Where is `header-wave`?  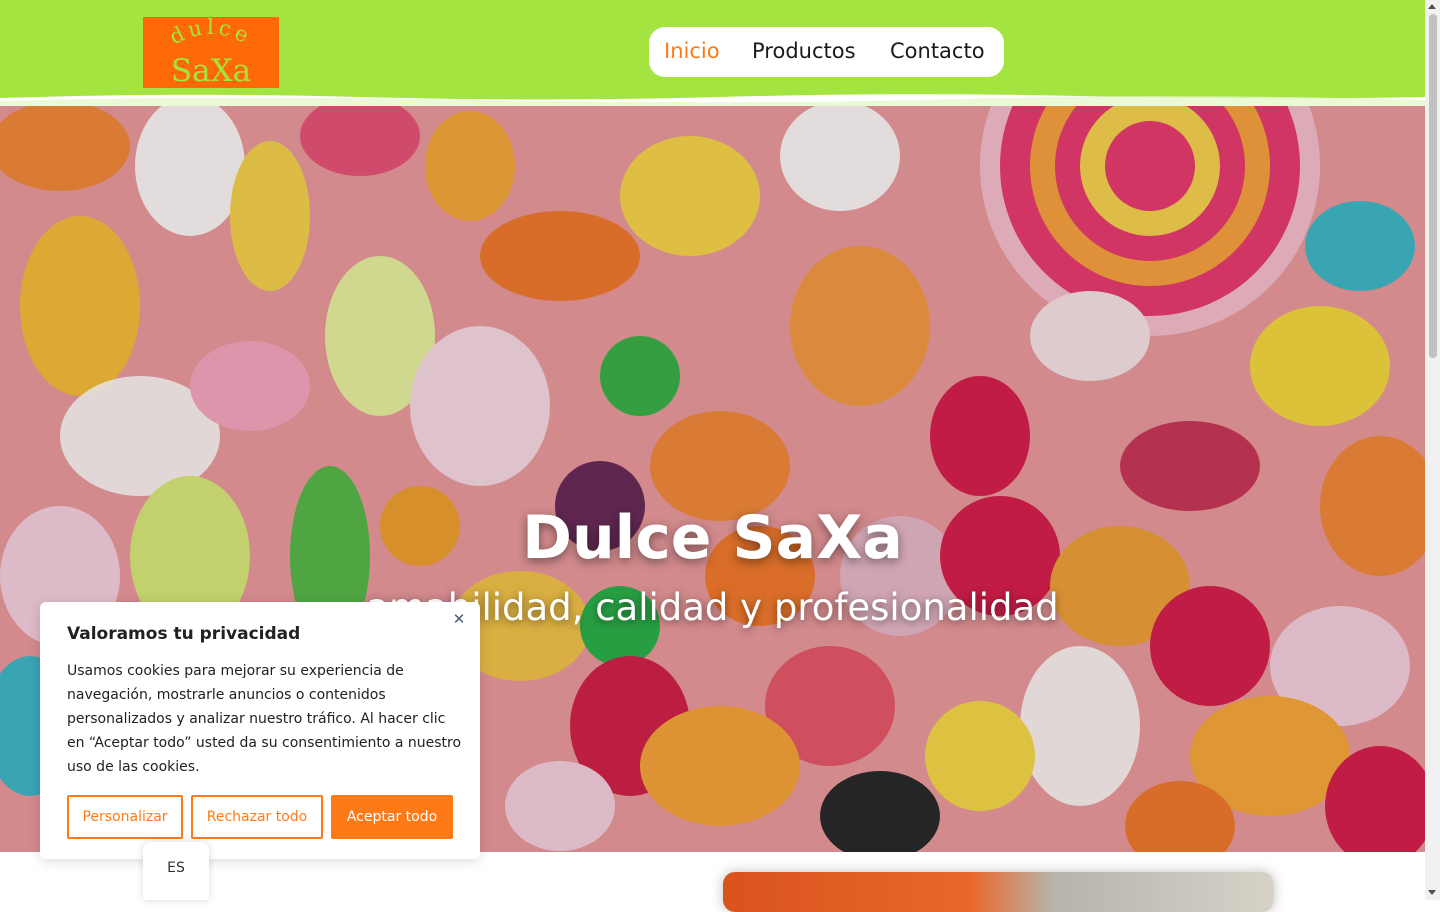
header-wave is located at coordinates (712, 100).